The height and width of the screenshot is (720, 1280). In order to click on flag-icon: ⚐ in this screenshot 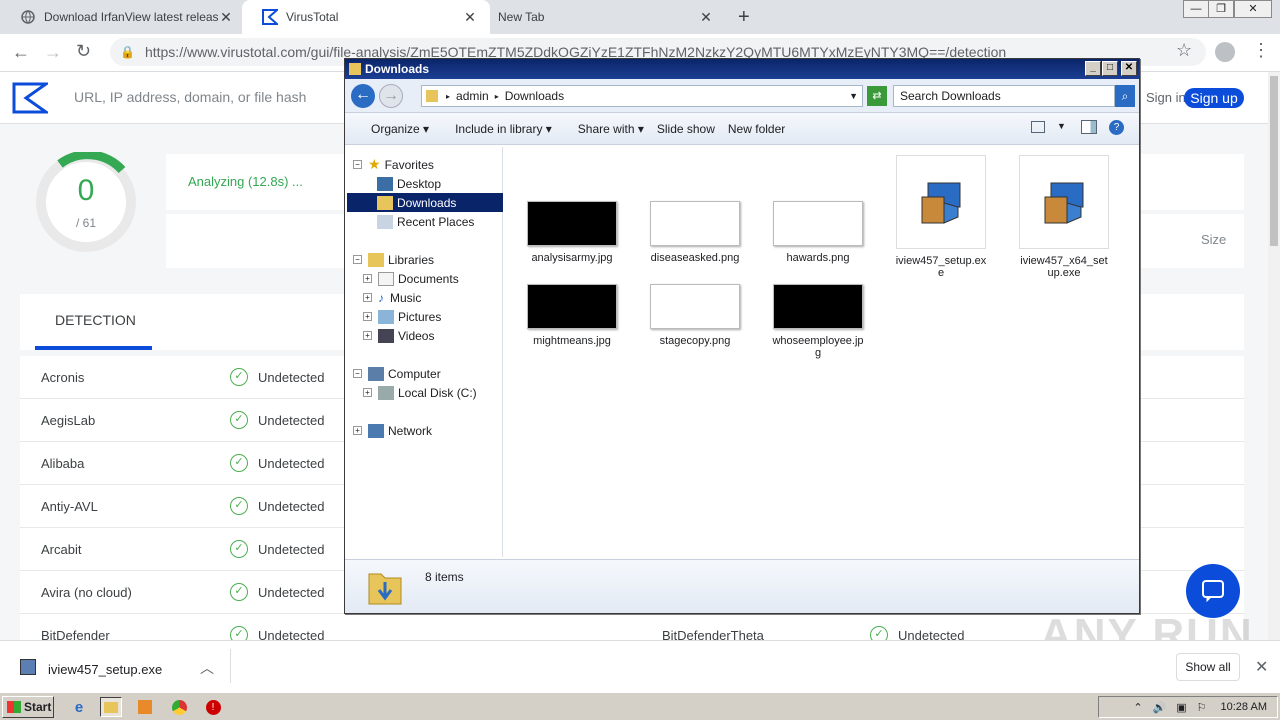, I will do `click(1202, 707)`.